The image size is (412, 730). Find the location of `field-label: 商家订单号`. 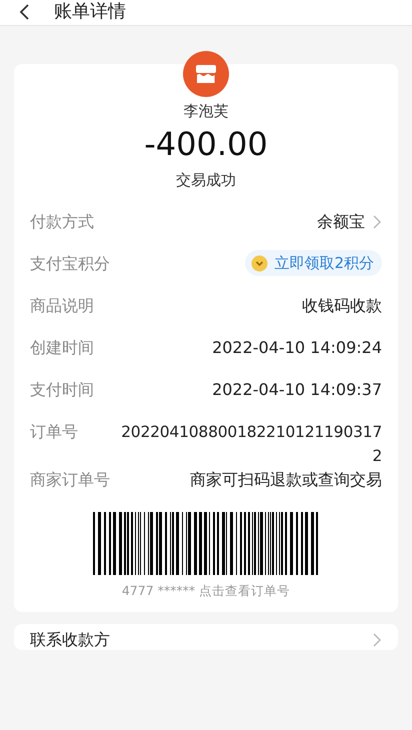

field-label: 商家订单号 is located at coordinates (70, 480).